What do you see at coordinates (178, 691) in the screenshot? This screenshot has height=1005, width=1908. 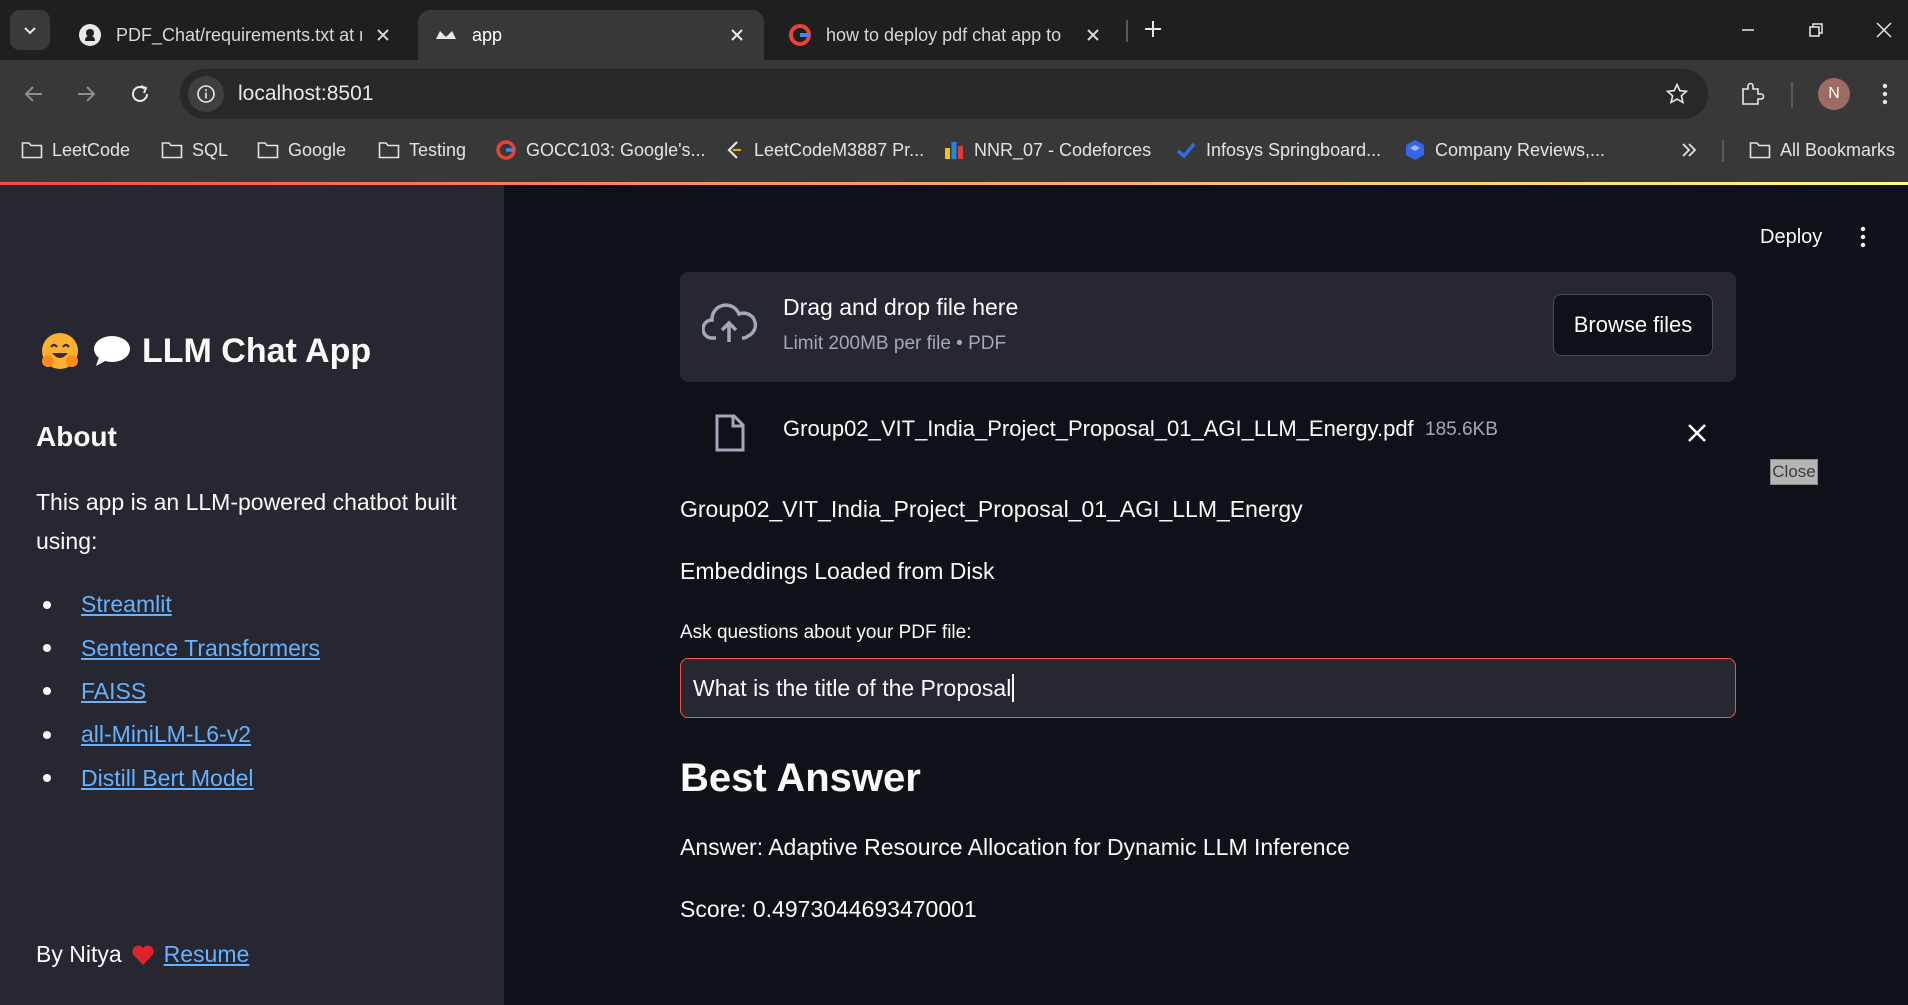 I see `list-item: FAISS` at bounding box center [178, 691].